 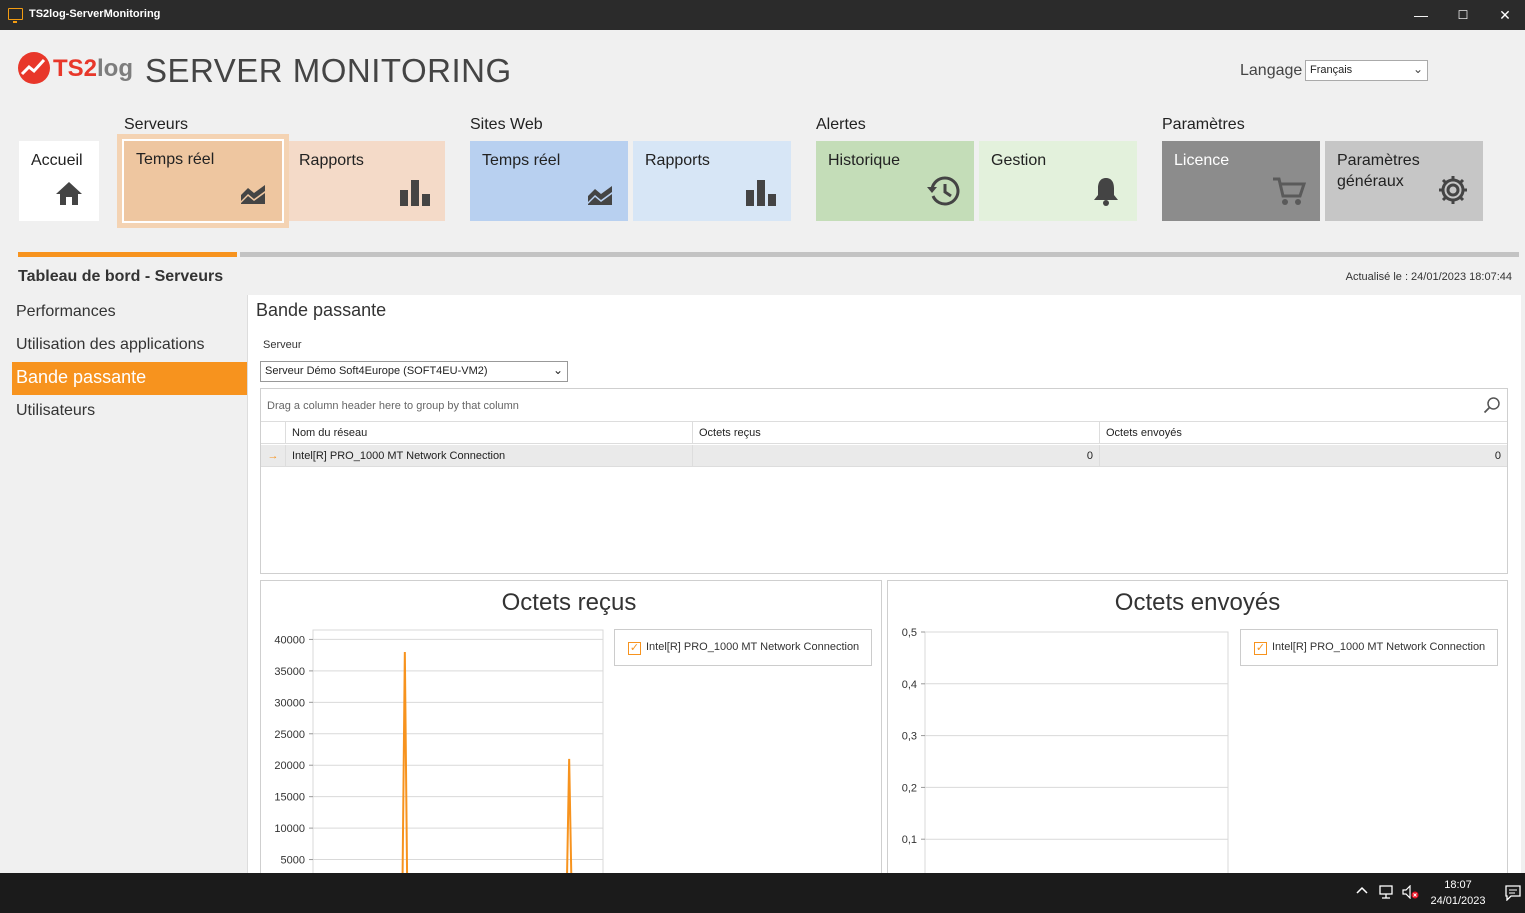 What do you see at coordinates (1366, 70) in the screenshot?
I see `language-select: Français ⌄` at bounding box center [1366, 70].